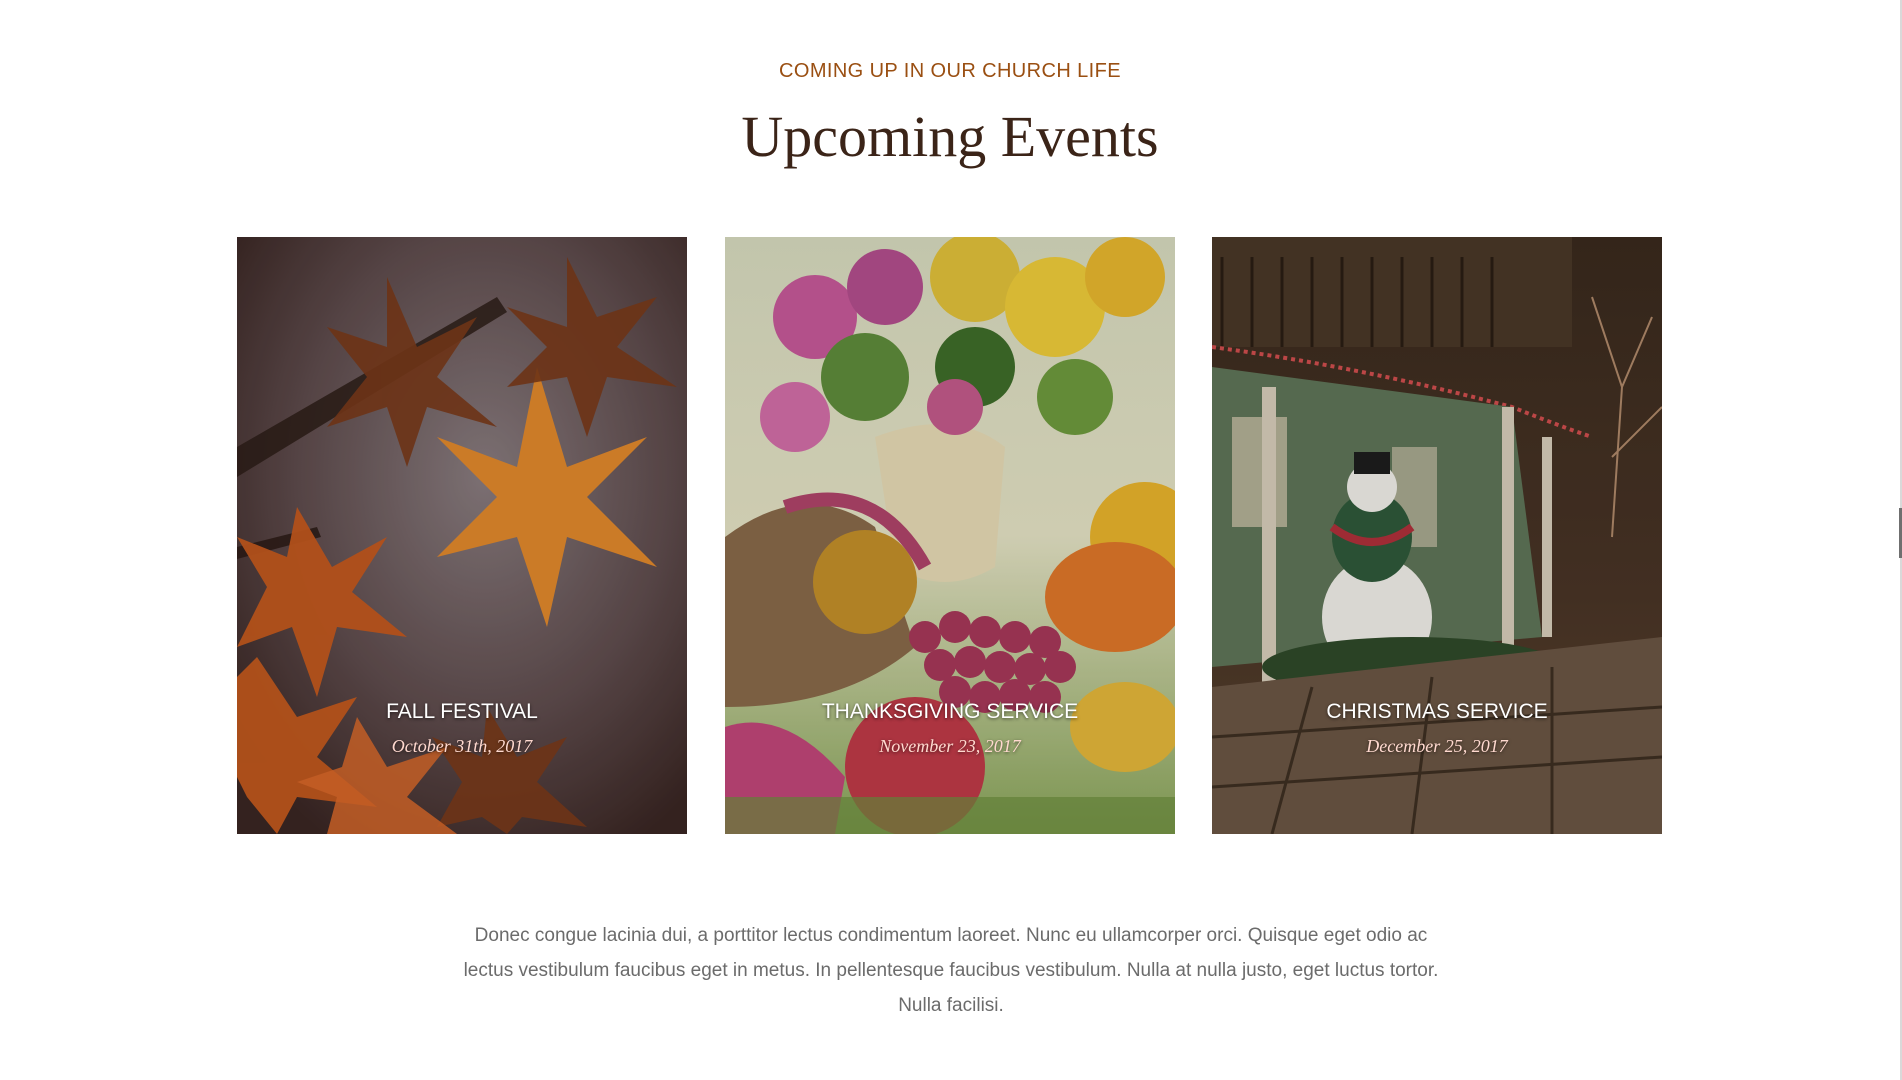  Describe the element at coordinates (950, 711) in the screenshot. I see `event-title: THANKSGIVING SERVICE` at that location.